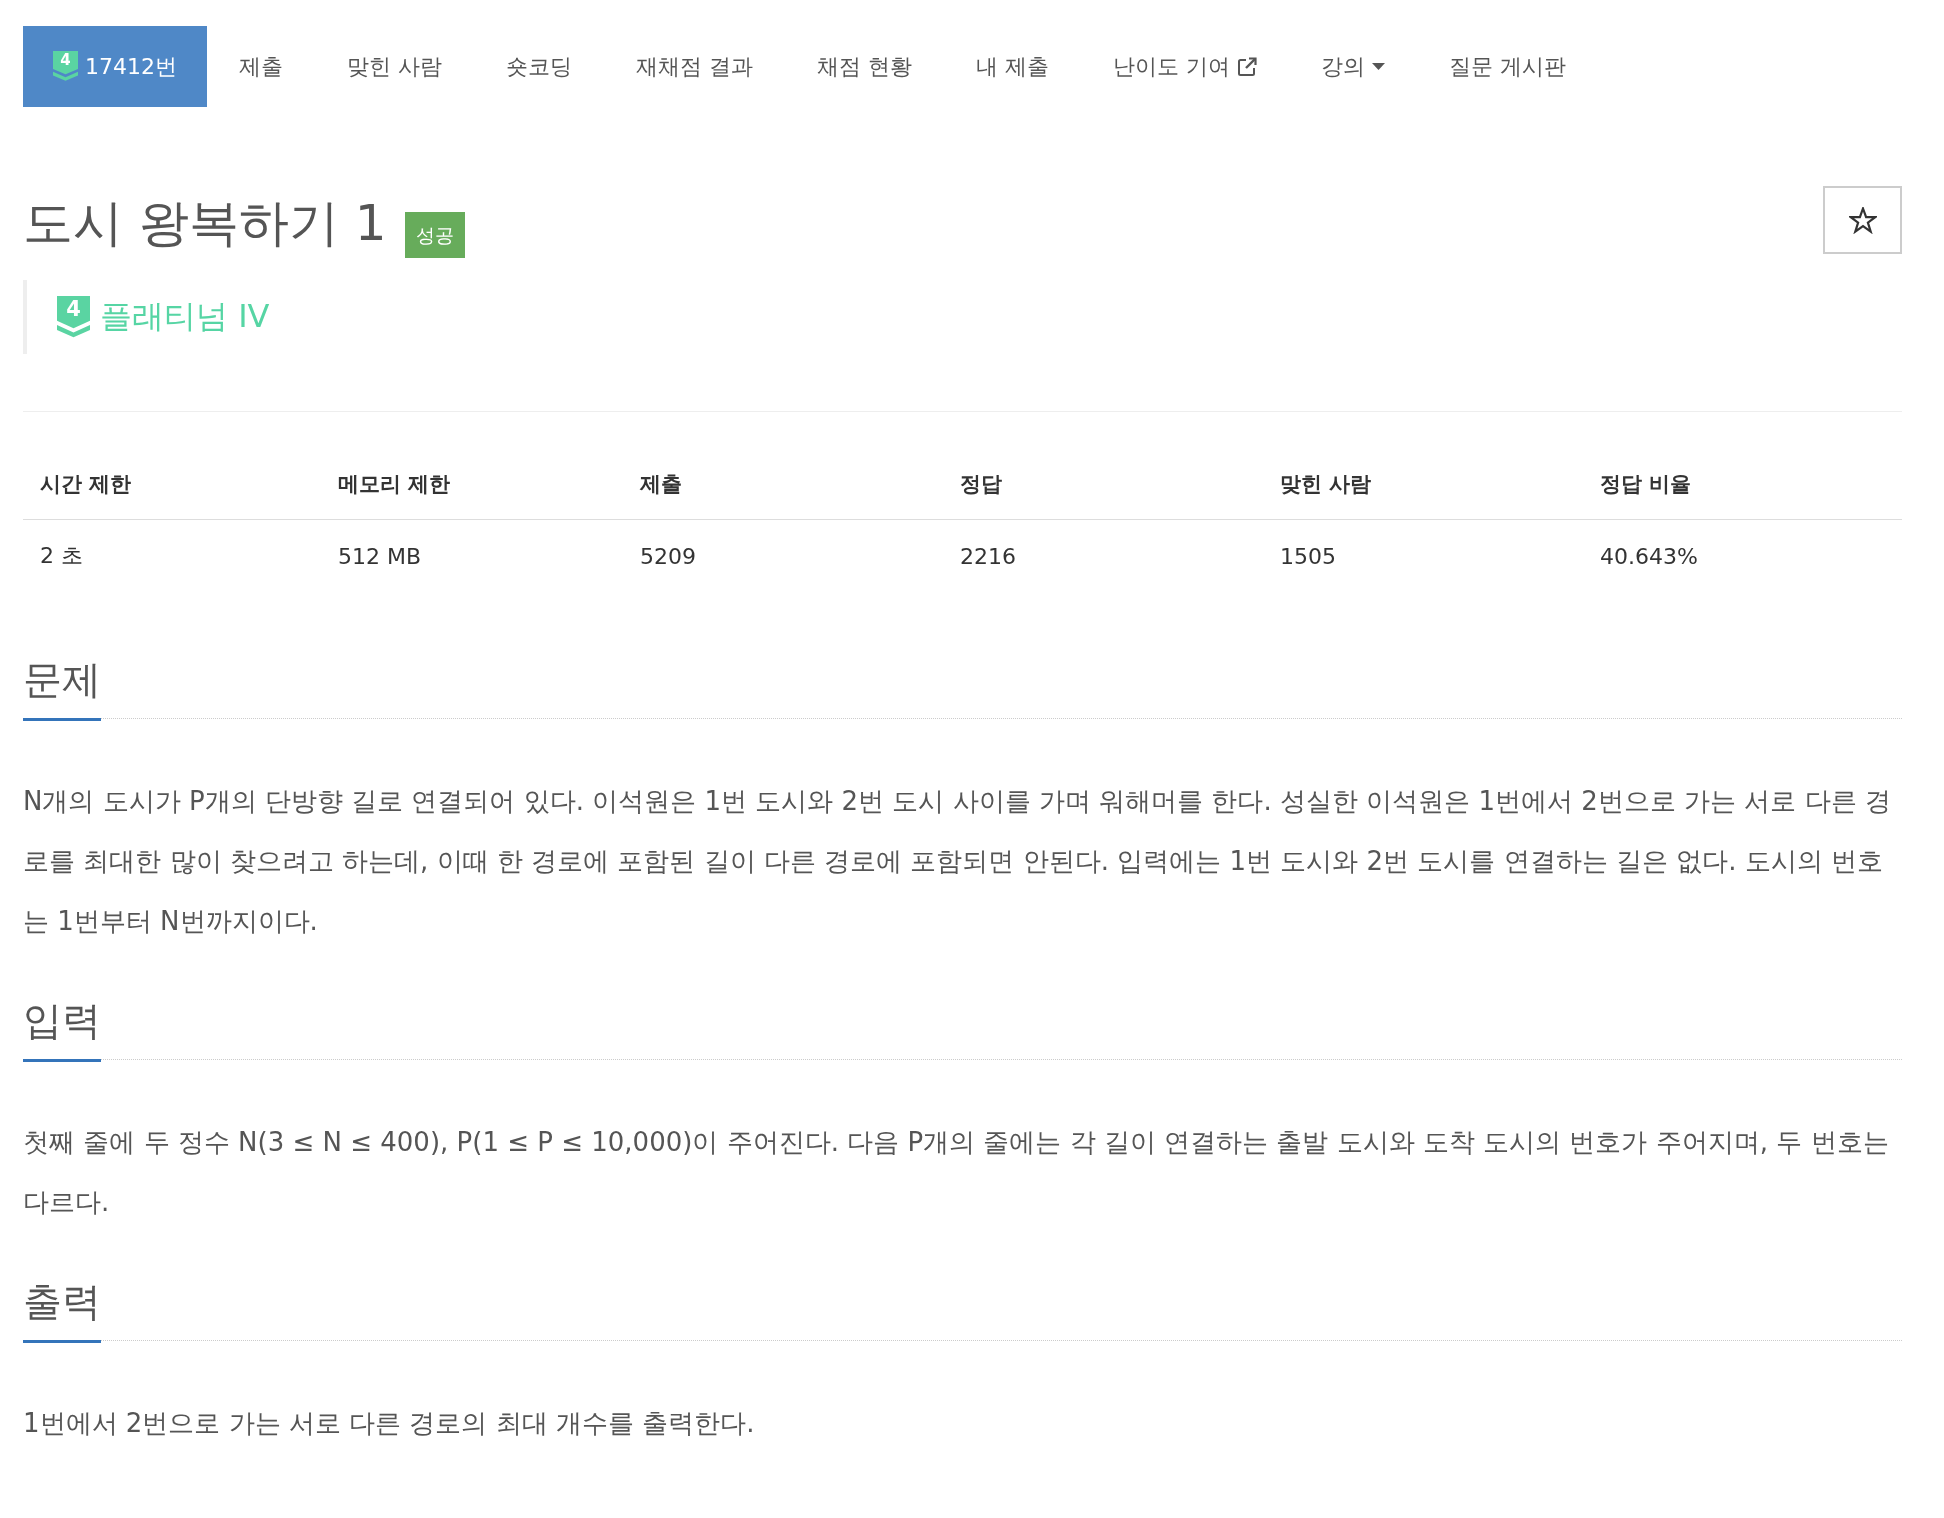  I want to click on column-header: 제출, so click(783, 484).